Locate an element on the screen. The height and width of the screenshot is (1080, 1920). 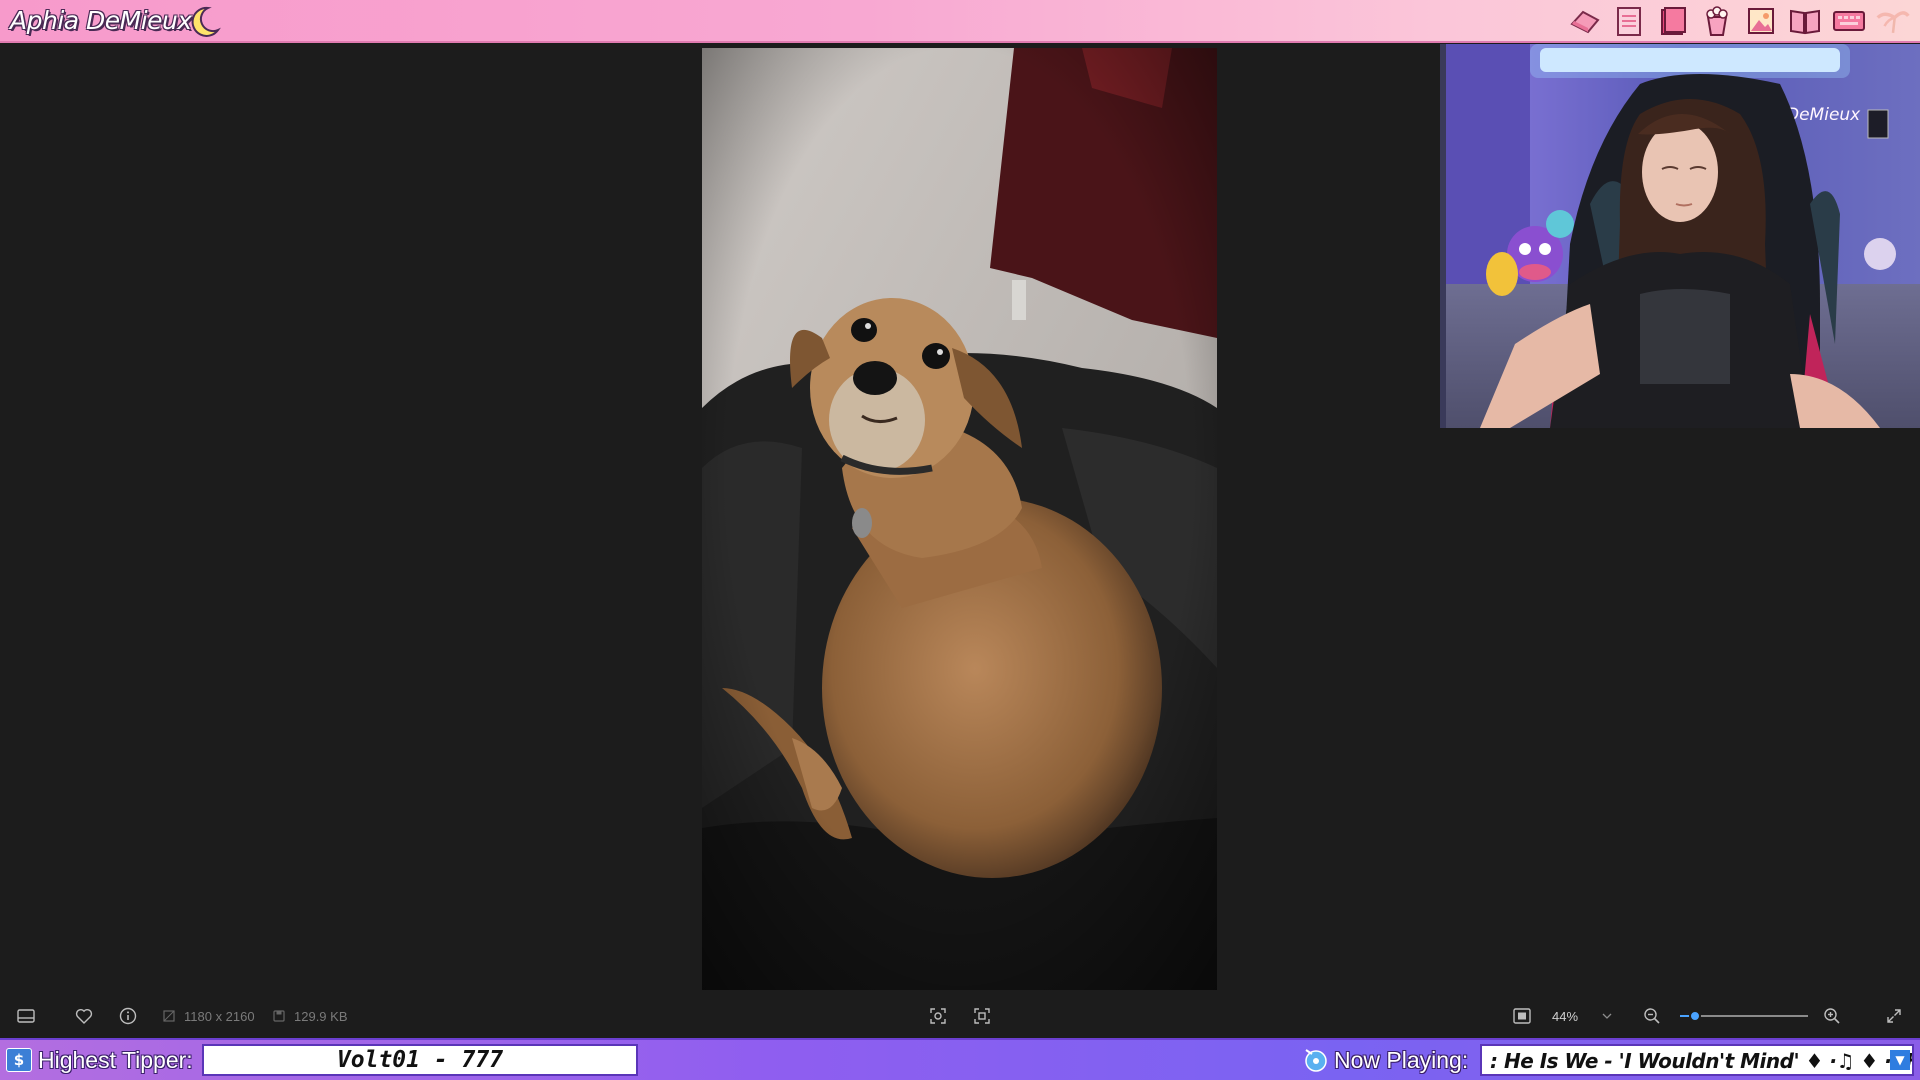
crop-button is located at coordinates (982, 1016).